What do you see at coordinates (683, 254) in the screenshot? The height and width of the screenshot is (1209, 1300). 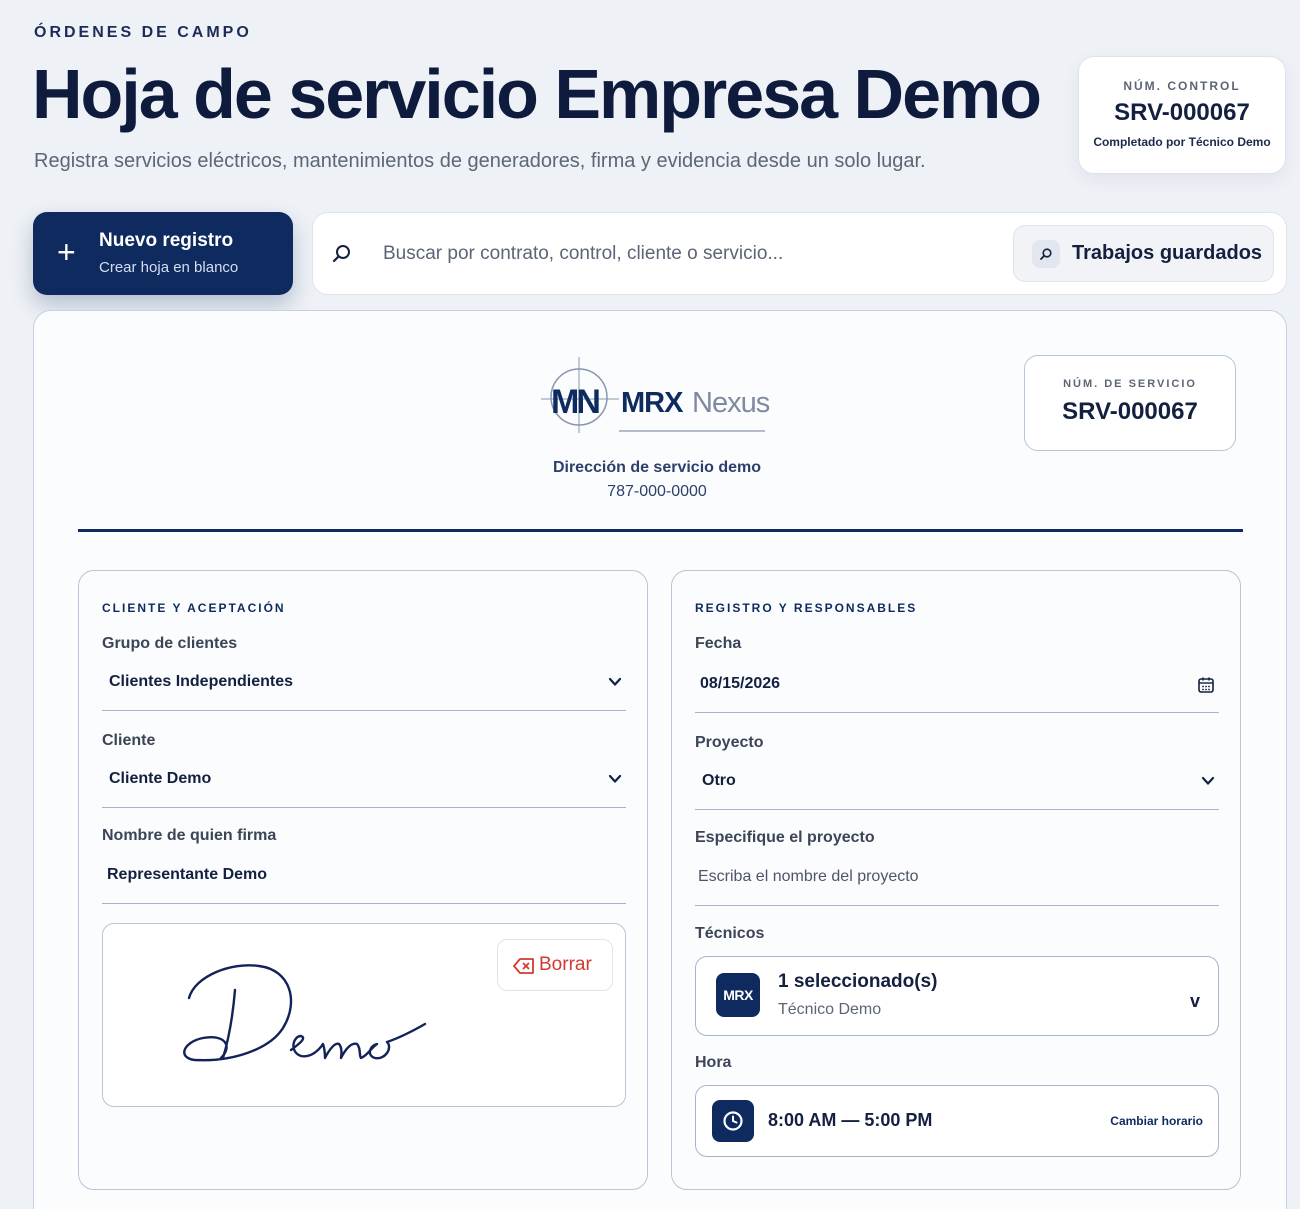 I see `search-input` at bounding box center [683, 254].